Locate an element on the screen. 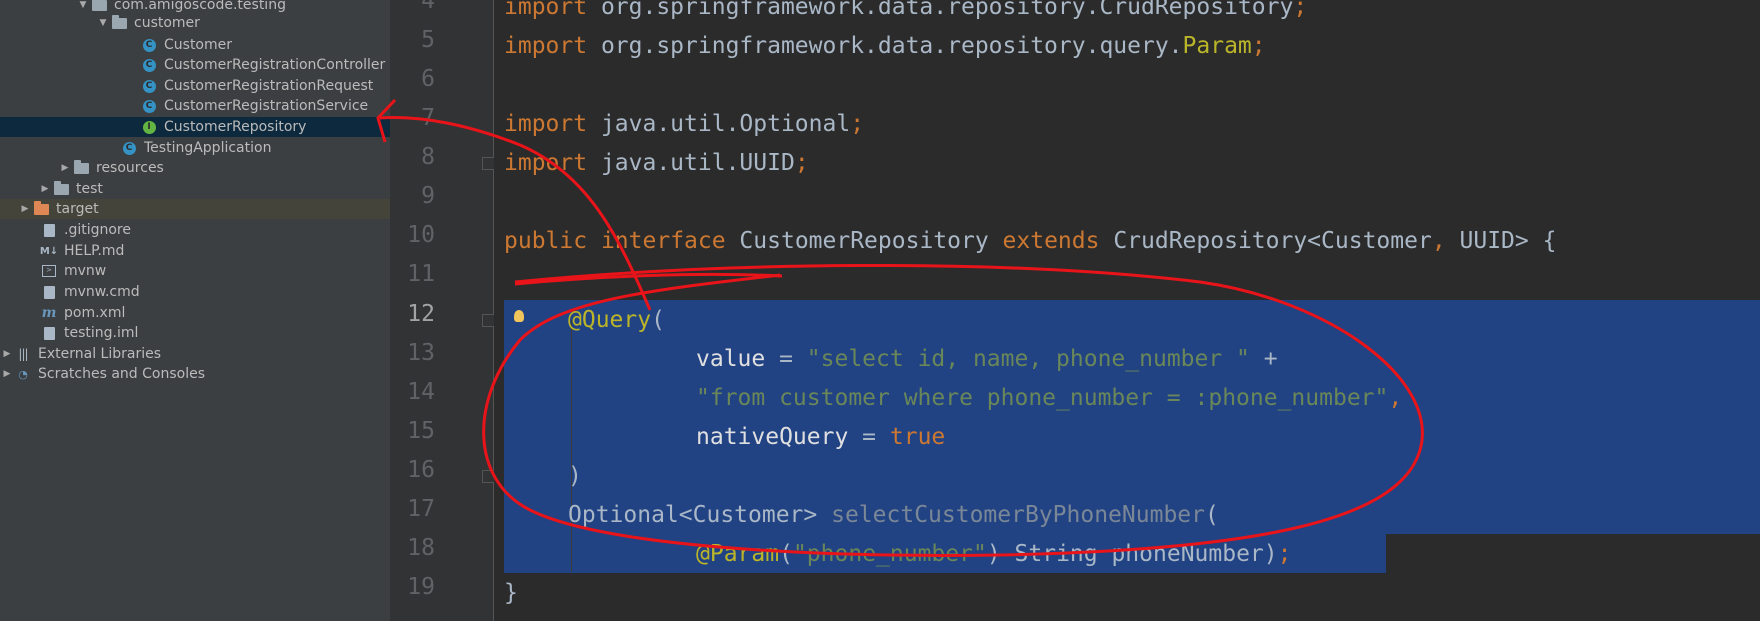 Image resolution: width=1760 pixels, height=621 pixels. tree-item-target: ▶ target is located at coordinates (195, 209).